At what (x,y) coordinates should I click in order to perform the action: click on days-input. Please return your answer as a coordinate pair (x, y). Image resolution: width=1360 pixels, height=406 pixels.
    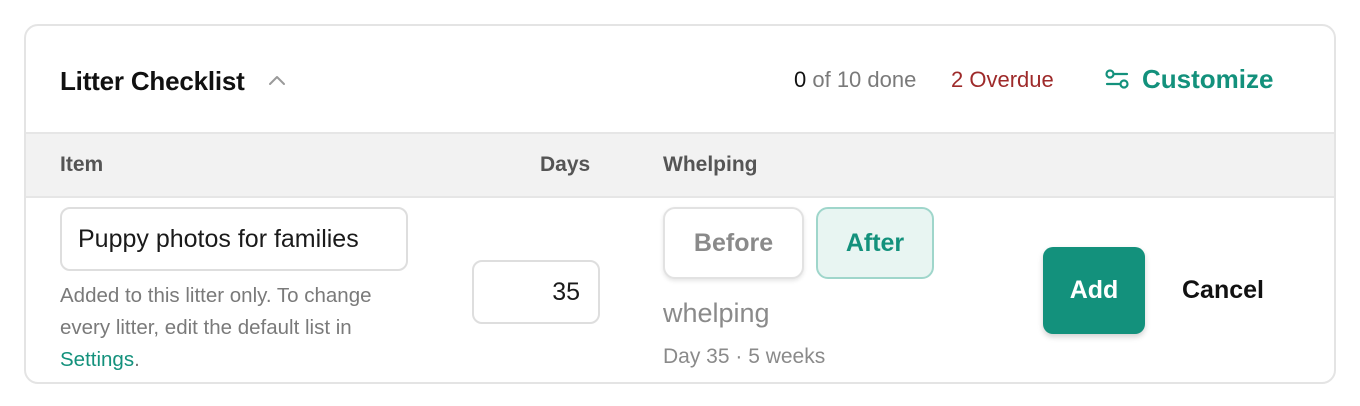
    Looking at the image, I should click on (536, 292).